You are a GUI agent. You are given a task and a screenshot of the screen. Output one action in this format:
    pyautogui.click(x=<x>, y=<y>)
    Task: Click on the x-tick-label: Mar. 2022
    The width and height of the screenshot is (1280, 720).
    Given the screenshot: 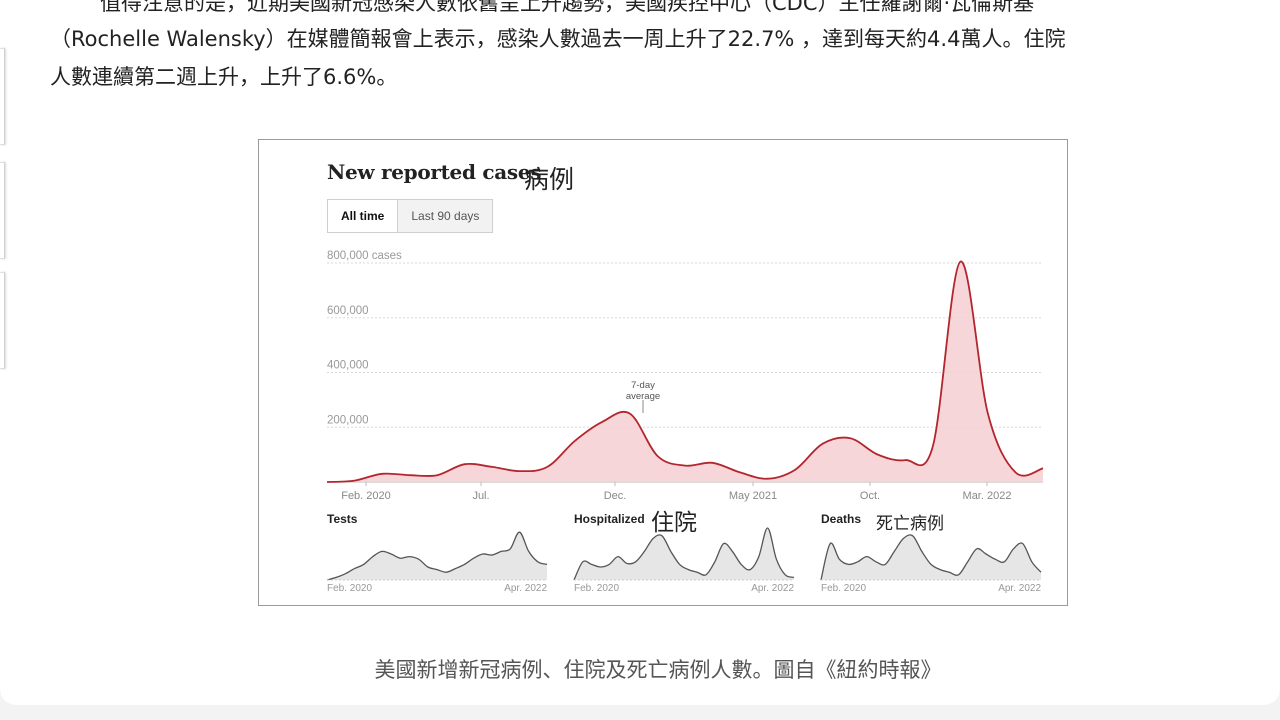 What is the action you would take?
    pyautogui.click(x=987, y=496)
    